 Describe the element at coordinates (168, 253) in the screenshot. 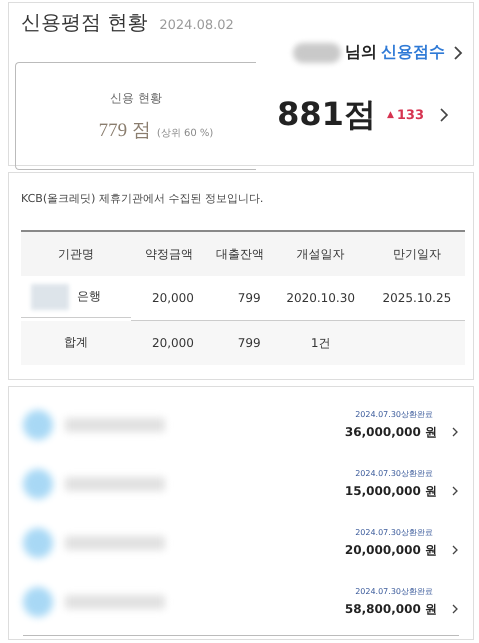

I see `column-header: 약정금액` at that location.